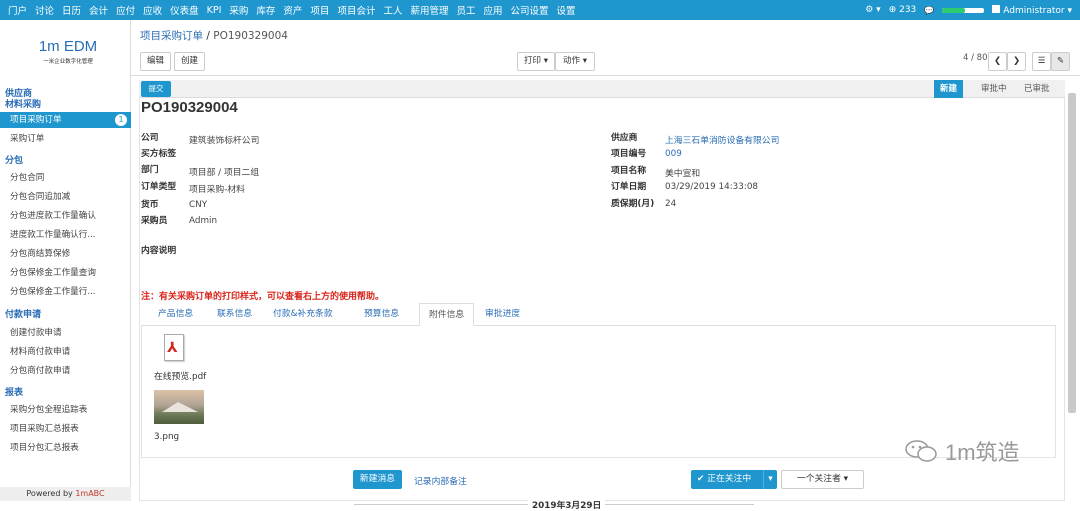 This screenshot has height=511, width=1080. Describe the element at coordinates (65, 494) in the screenshot. I see `powered-by: Powered by 1mABC` at that location.